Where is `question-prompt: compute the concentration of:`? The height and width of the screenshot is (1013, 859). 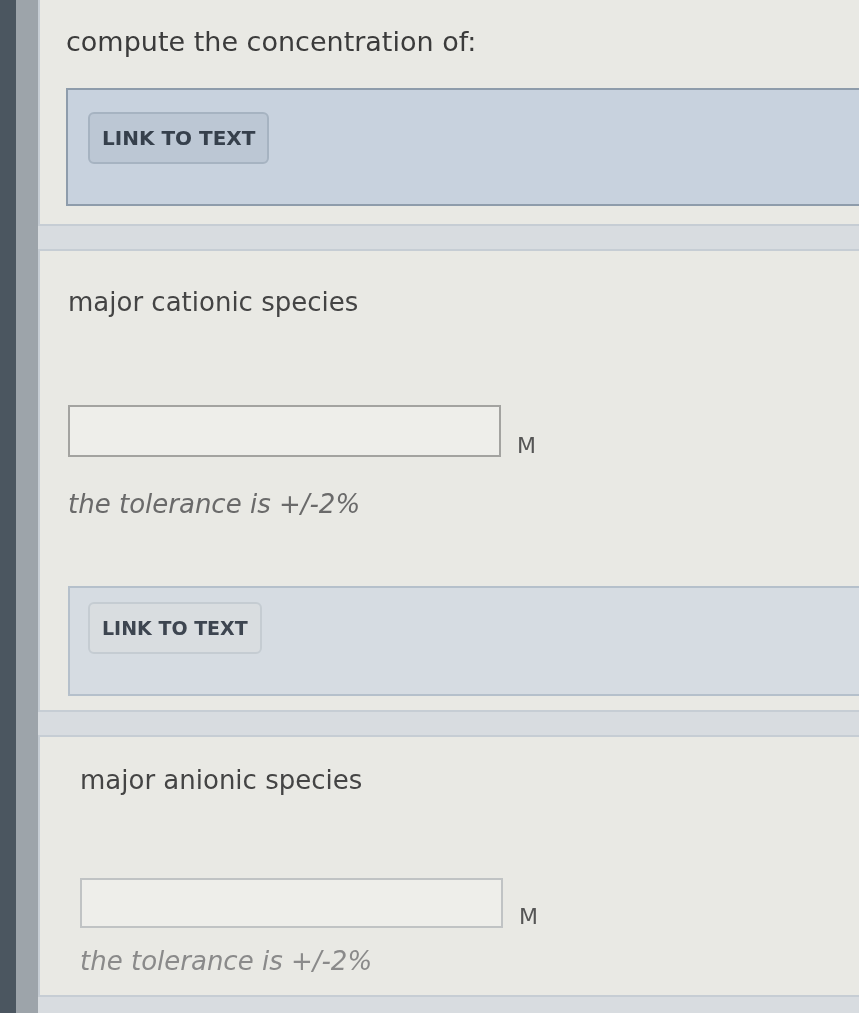 question-prompt: compute the concentration of: is located at coordinates (272, 42).